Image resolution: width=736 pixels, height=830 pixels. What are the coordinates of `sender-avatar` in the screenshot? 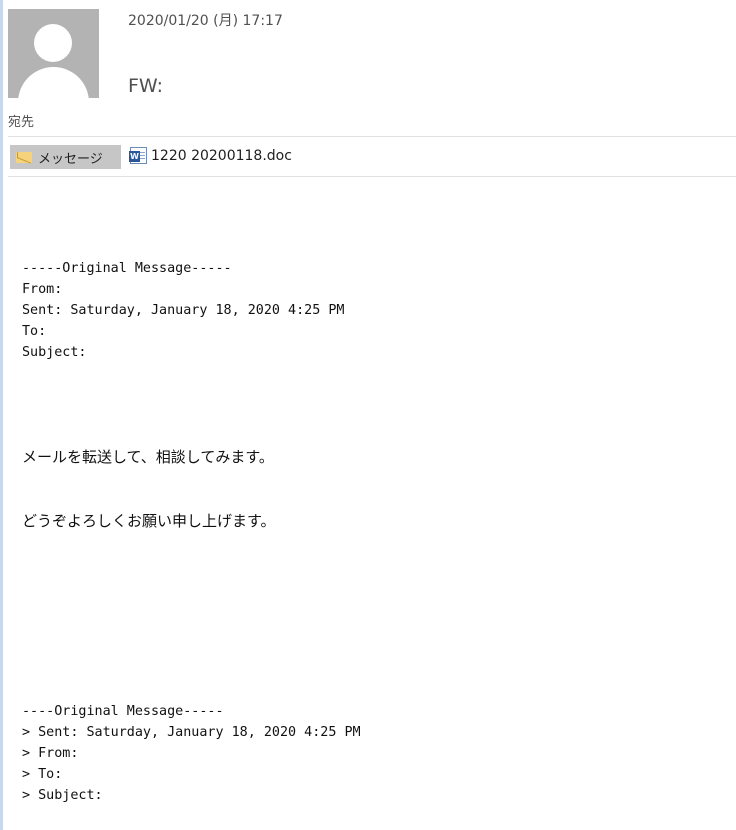 It's located at (53, 53).